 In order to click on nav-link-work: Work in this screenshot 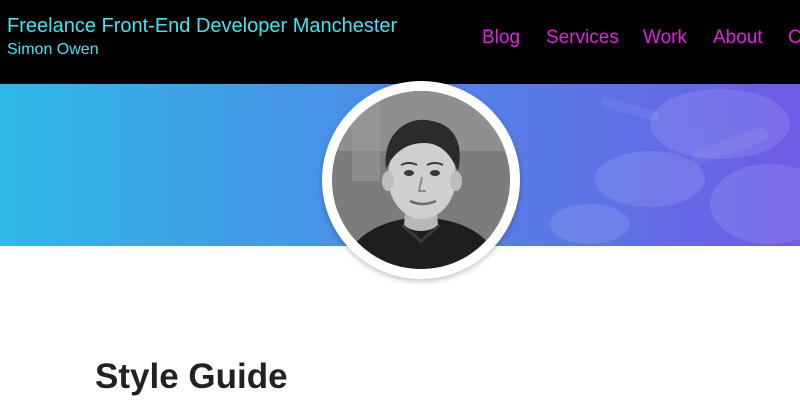, I will do `click(665, 38)`.